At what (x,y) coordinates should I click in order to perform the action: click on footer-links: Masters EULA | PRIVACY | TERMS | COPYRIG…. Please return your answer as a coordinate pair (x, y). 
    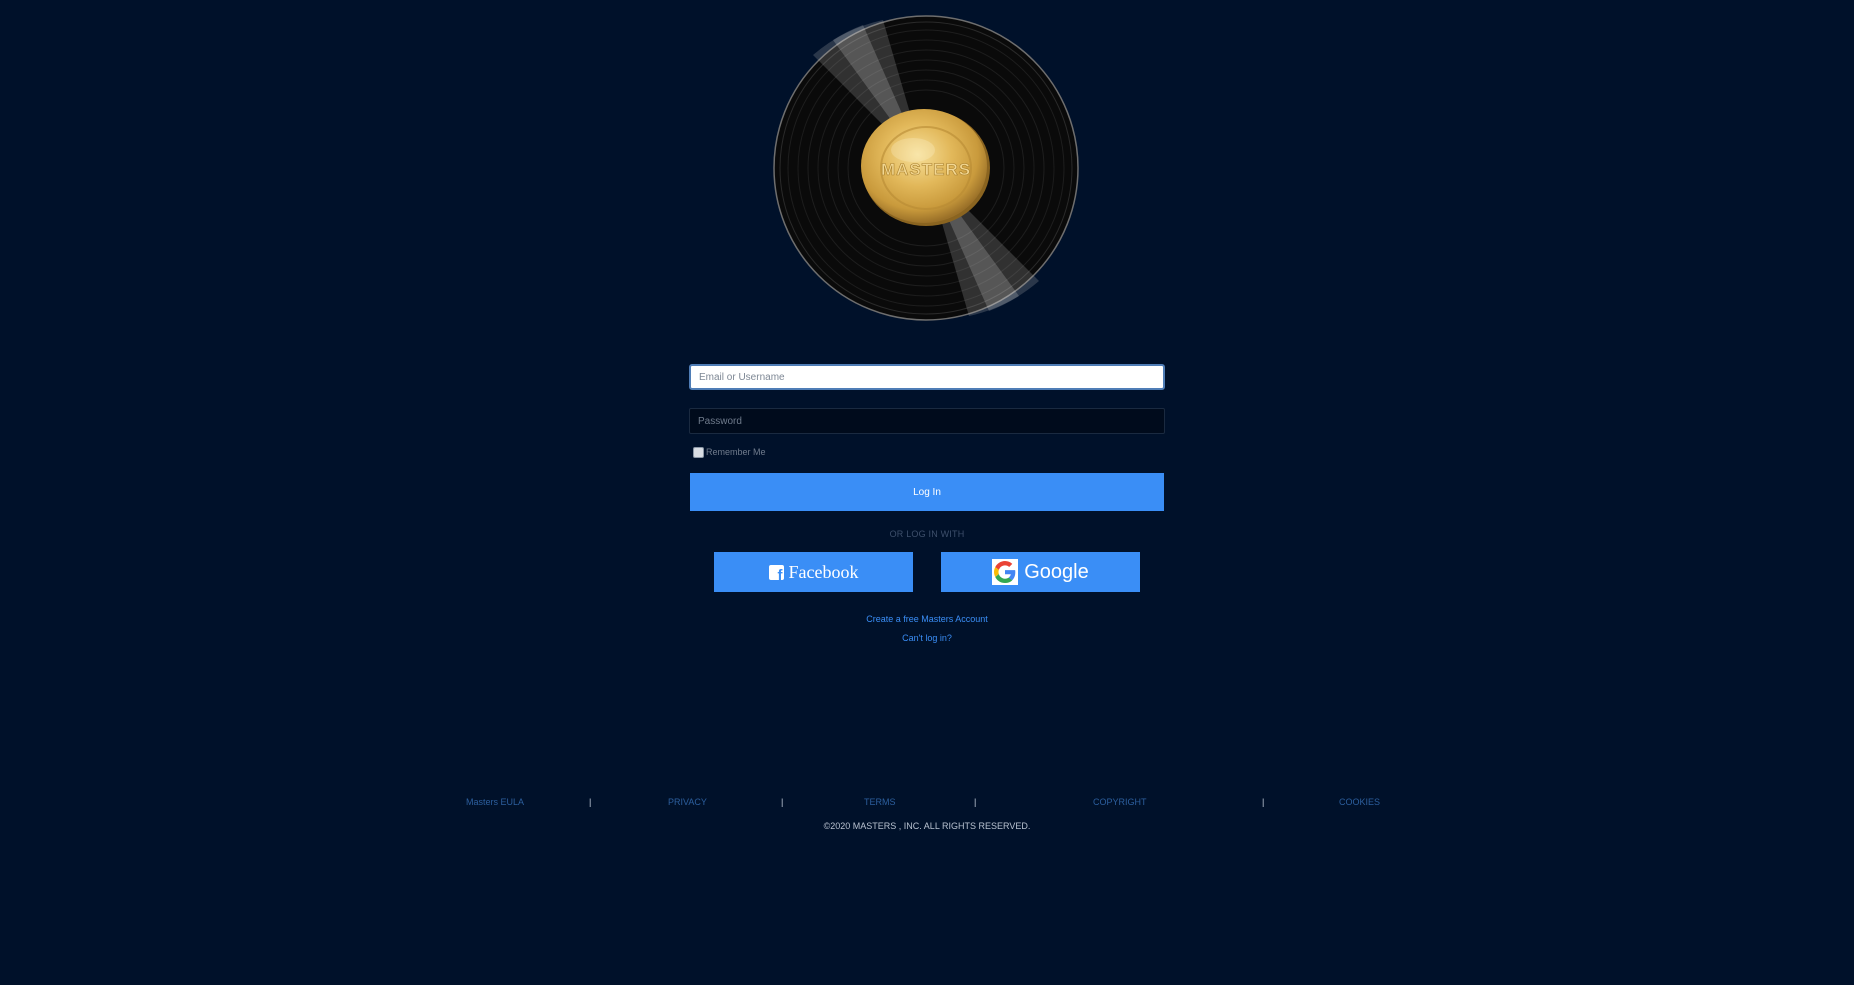
    Looking at the image, I should click on (927, 804).